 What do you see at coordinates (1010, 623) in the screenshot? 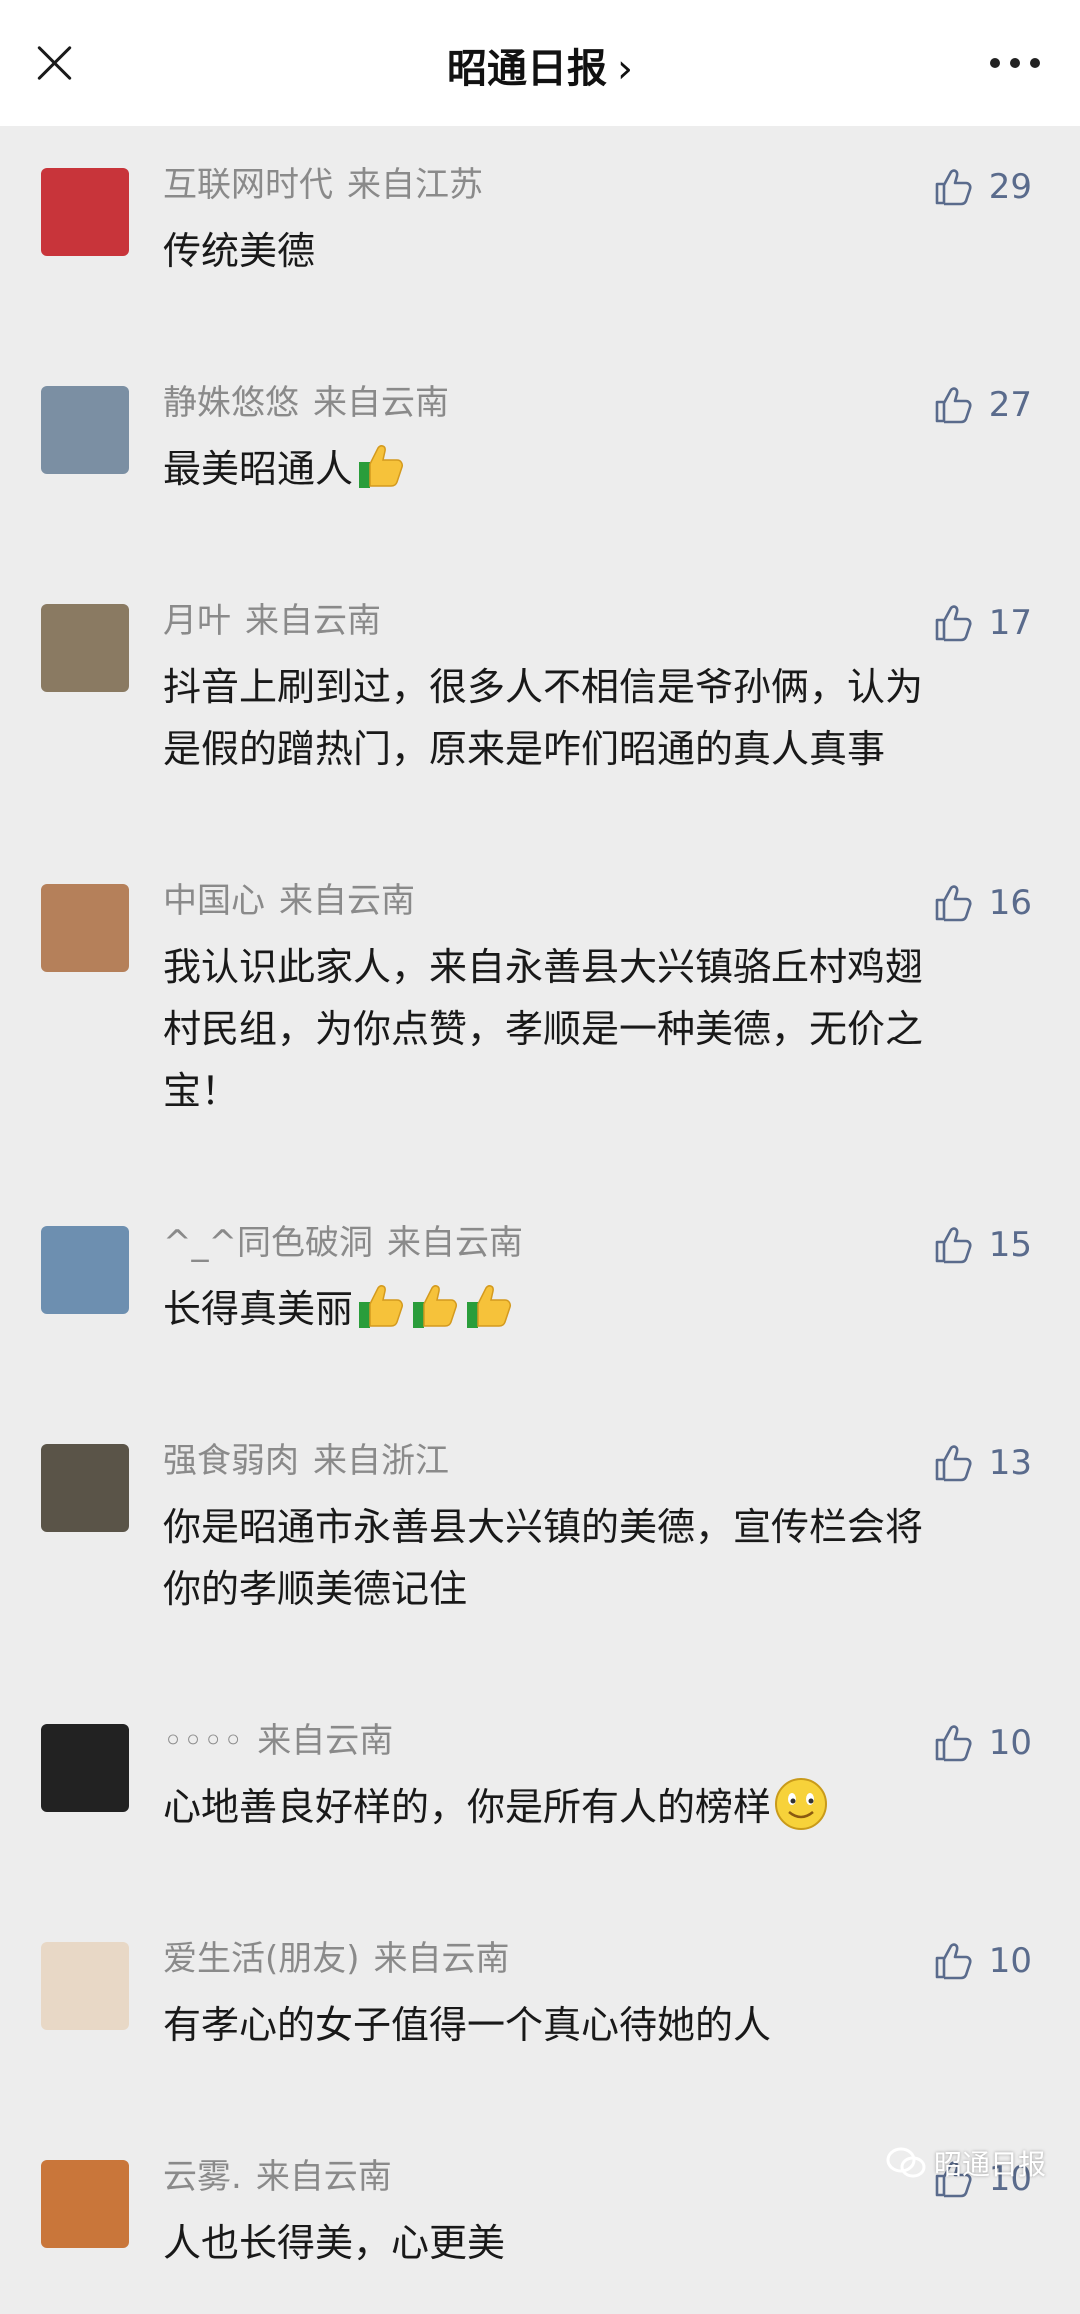
I see `like-count: 17` at bounding box center [1010, 623].